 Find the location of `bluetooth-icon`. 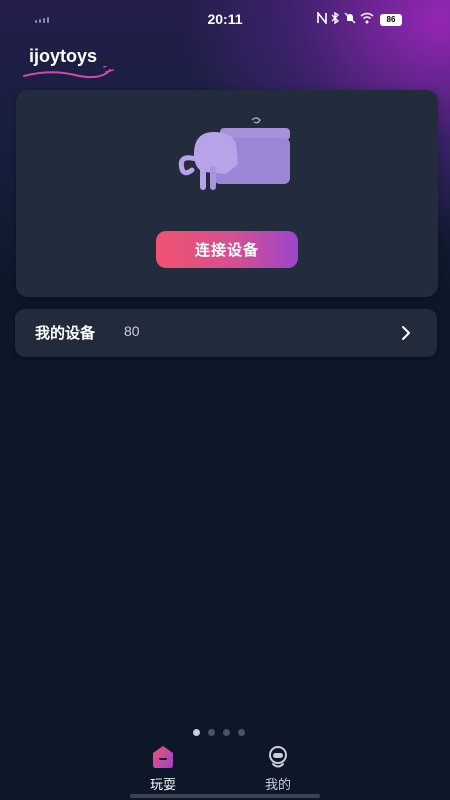

bluetooth-icon is located at coordinates (335, 18).